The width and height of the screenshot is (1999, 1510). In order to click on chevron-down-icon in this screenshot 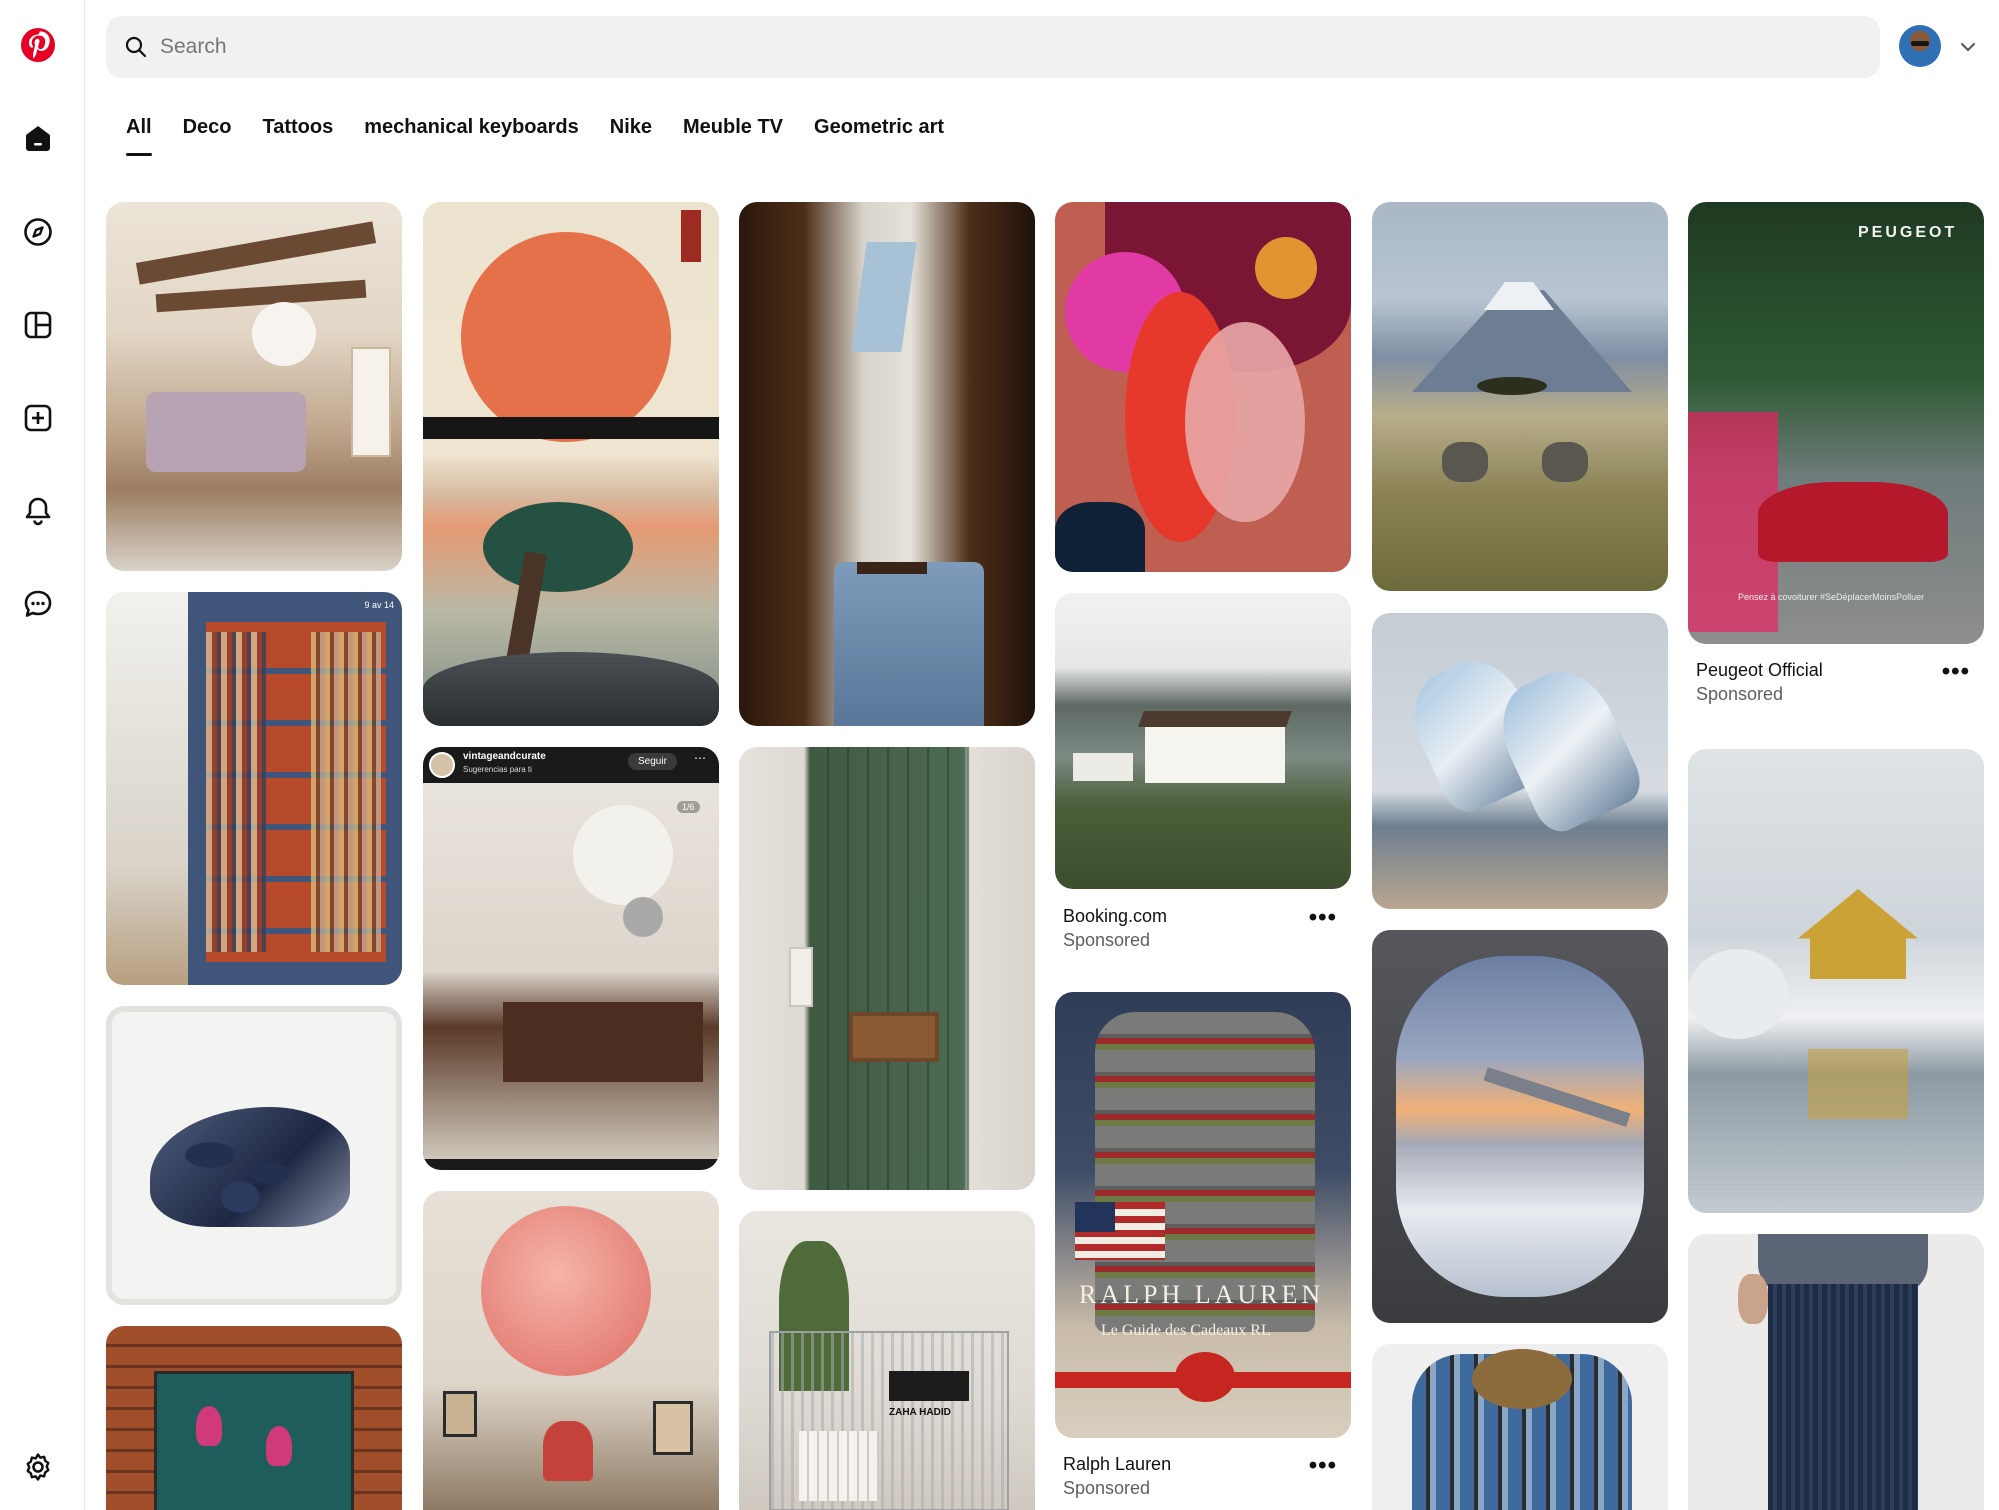, I will do `click(1968, 47)`.